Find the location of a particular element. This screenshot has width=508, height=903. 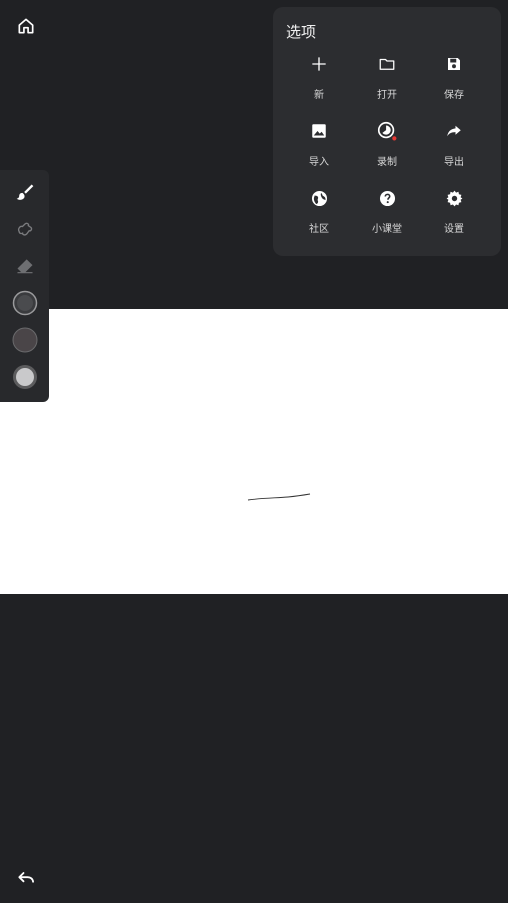

smudge-tool is located at coordinates (24, 228).